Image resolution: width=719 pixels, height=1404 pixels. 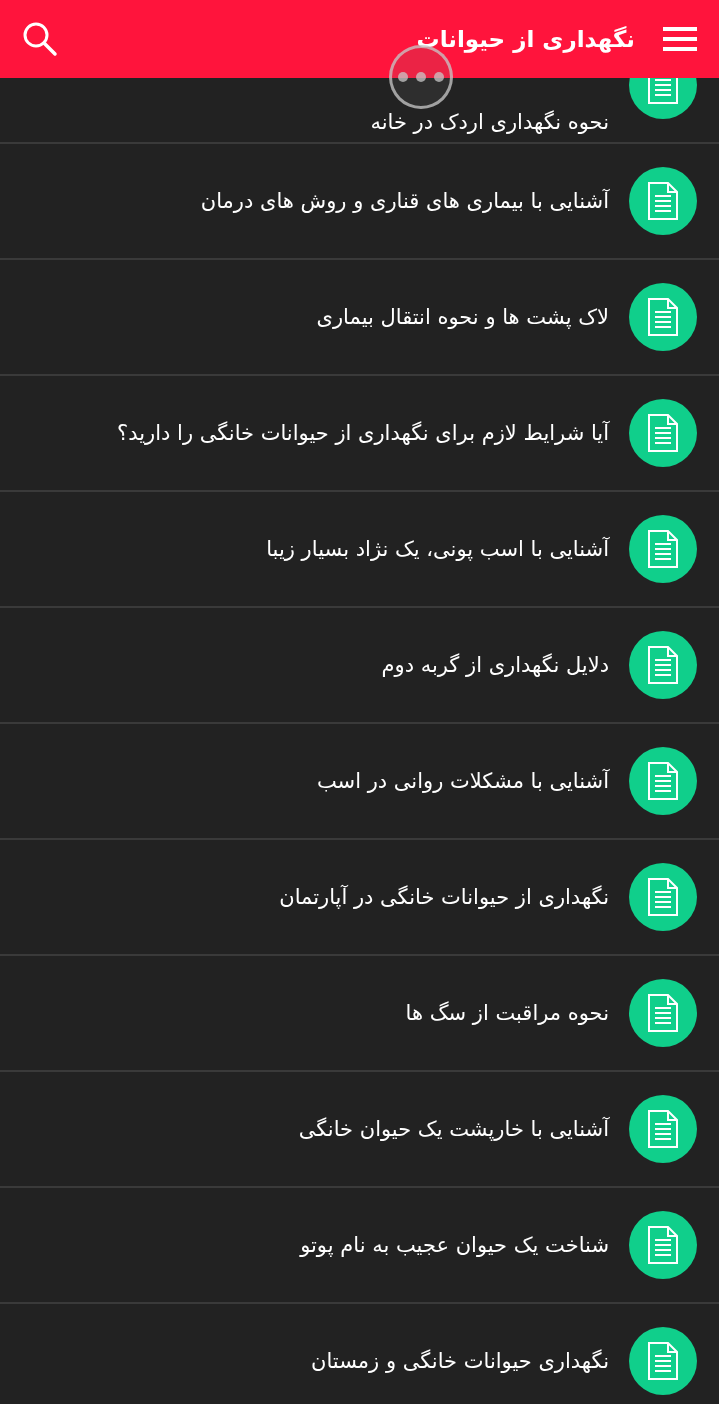 What do you see at coordinates (453, 1129) in the screenshot?
I see `article-title: آشنایی با خارپشت یک حیوان خانگی` at bounding box center [453, 1129].